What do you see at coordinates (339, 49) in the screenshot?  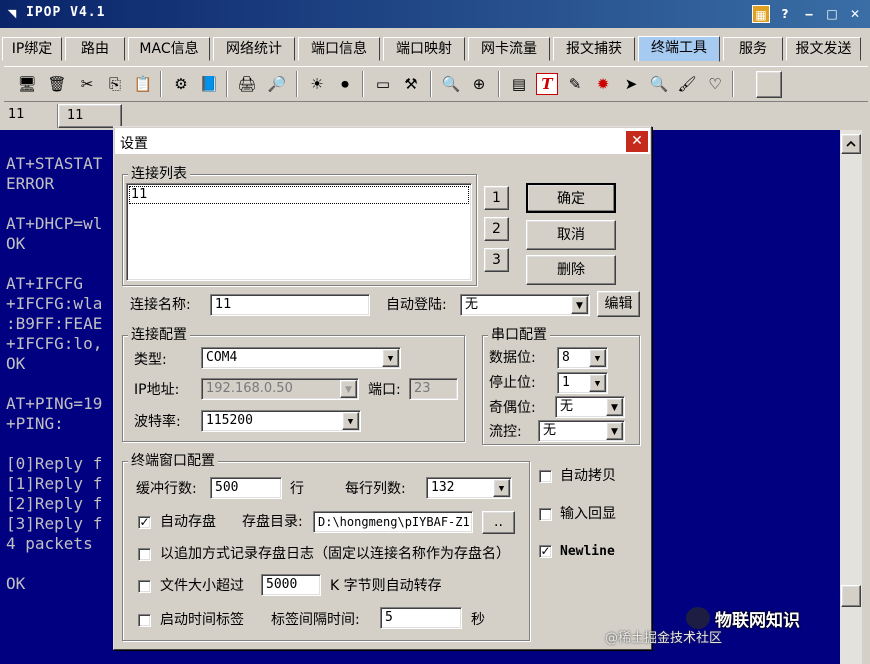 I see `tab-4: 端口信息` at bounding box center [339, 49].